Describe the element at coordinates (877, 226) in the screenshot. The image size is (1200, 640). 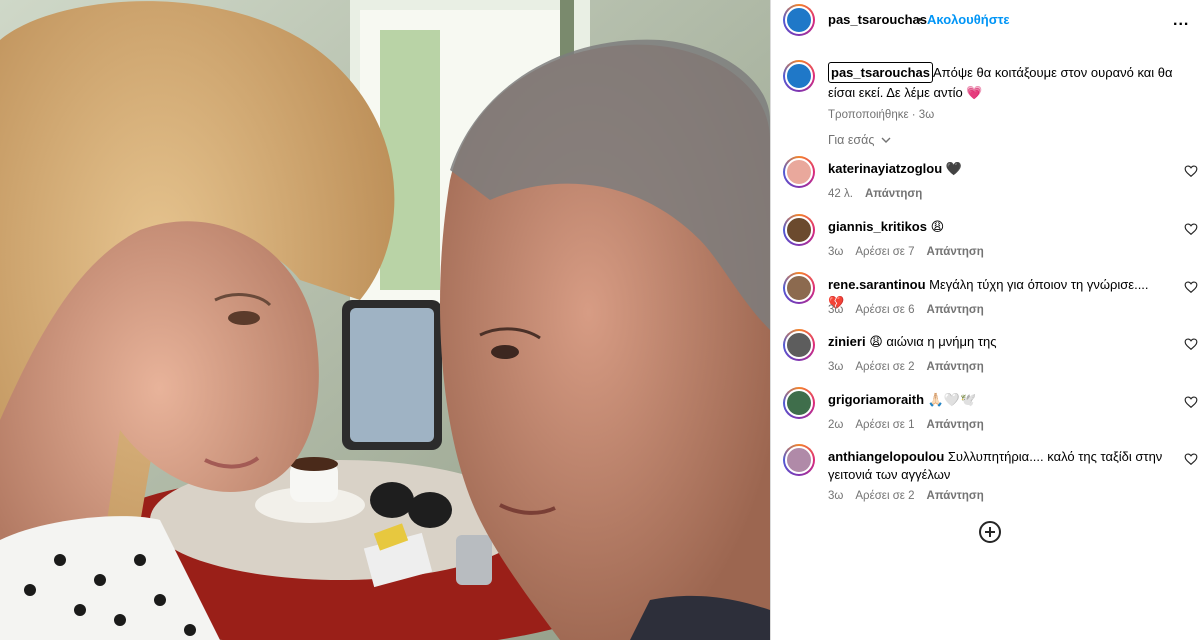
I see `commenter-username: giannis_kritikos` at that location.